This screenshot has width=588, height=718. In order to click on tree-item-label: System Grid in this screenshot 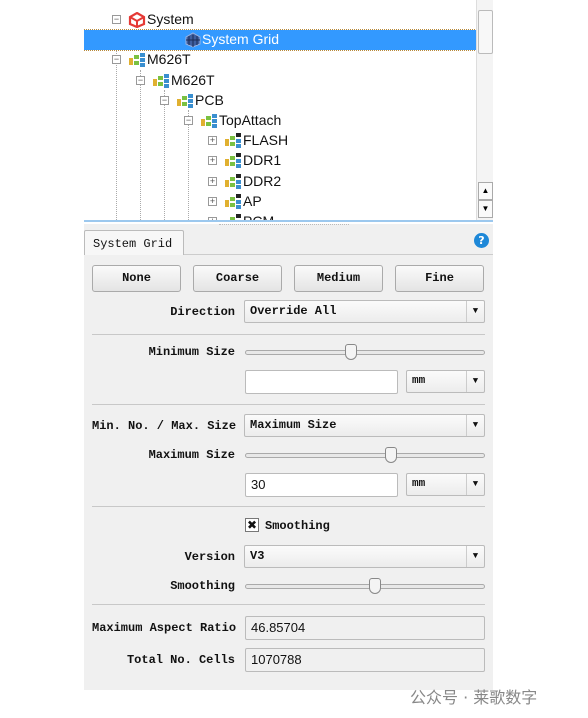, I will do `click(241, 39)`.